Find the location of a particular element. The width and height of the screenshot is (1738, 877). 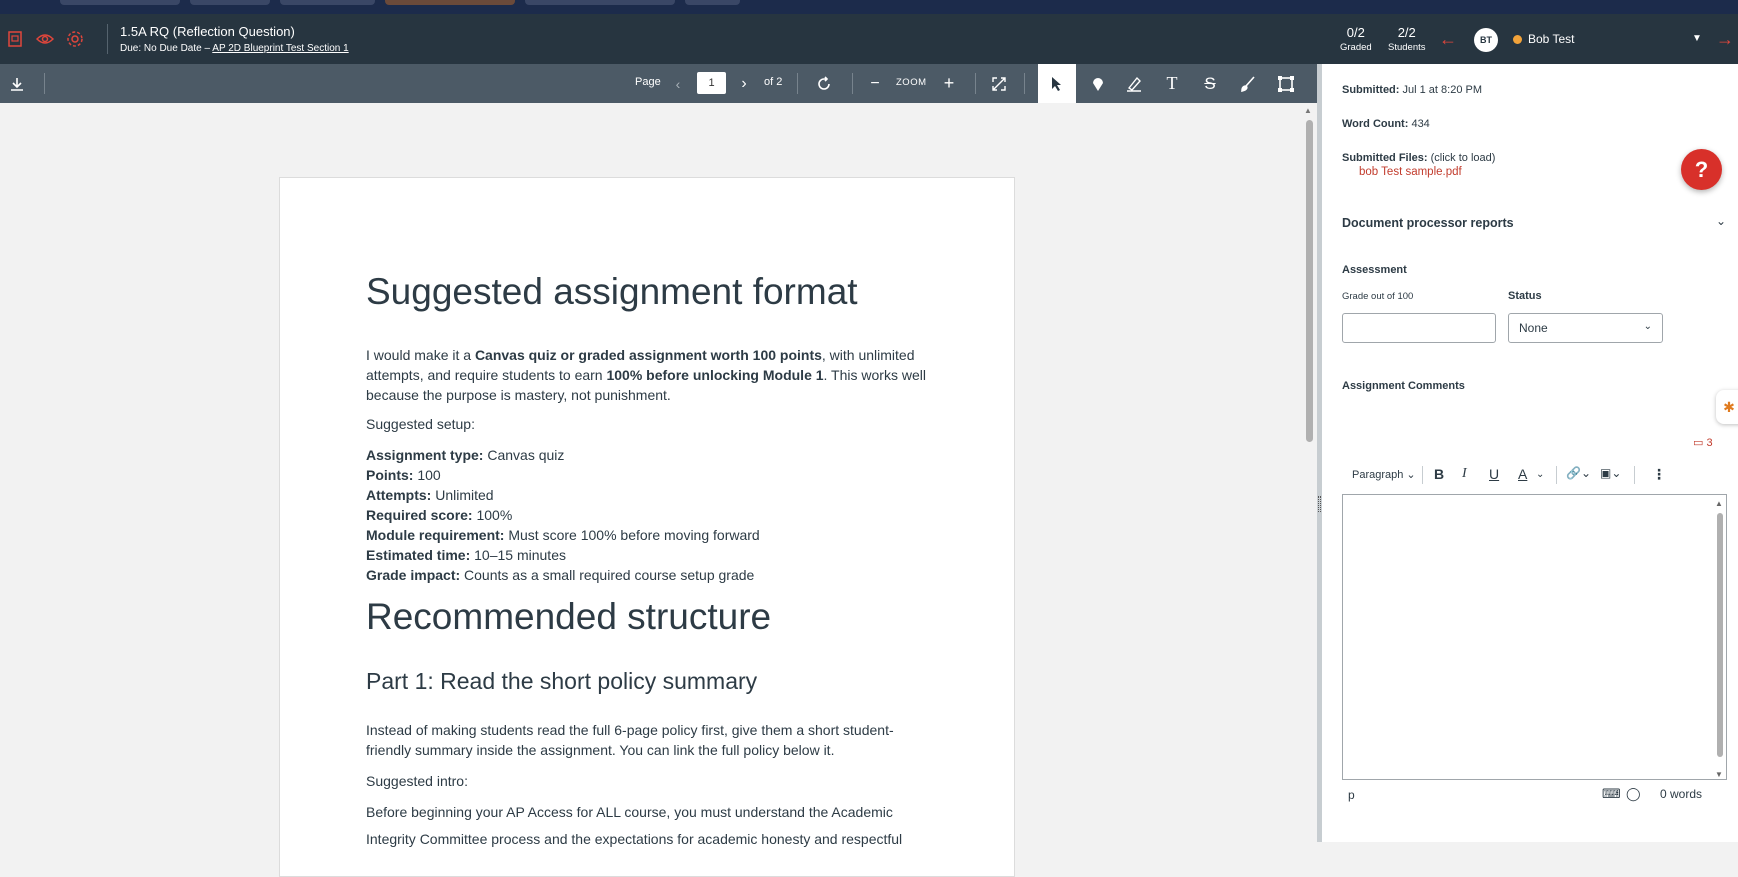

comment-count: ▭ 3 is located at coordinates (1703, 442).